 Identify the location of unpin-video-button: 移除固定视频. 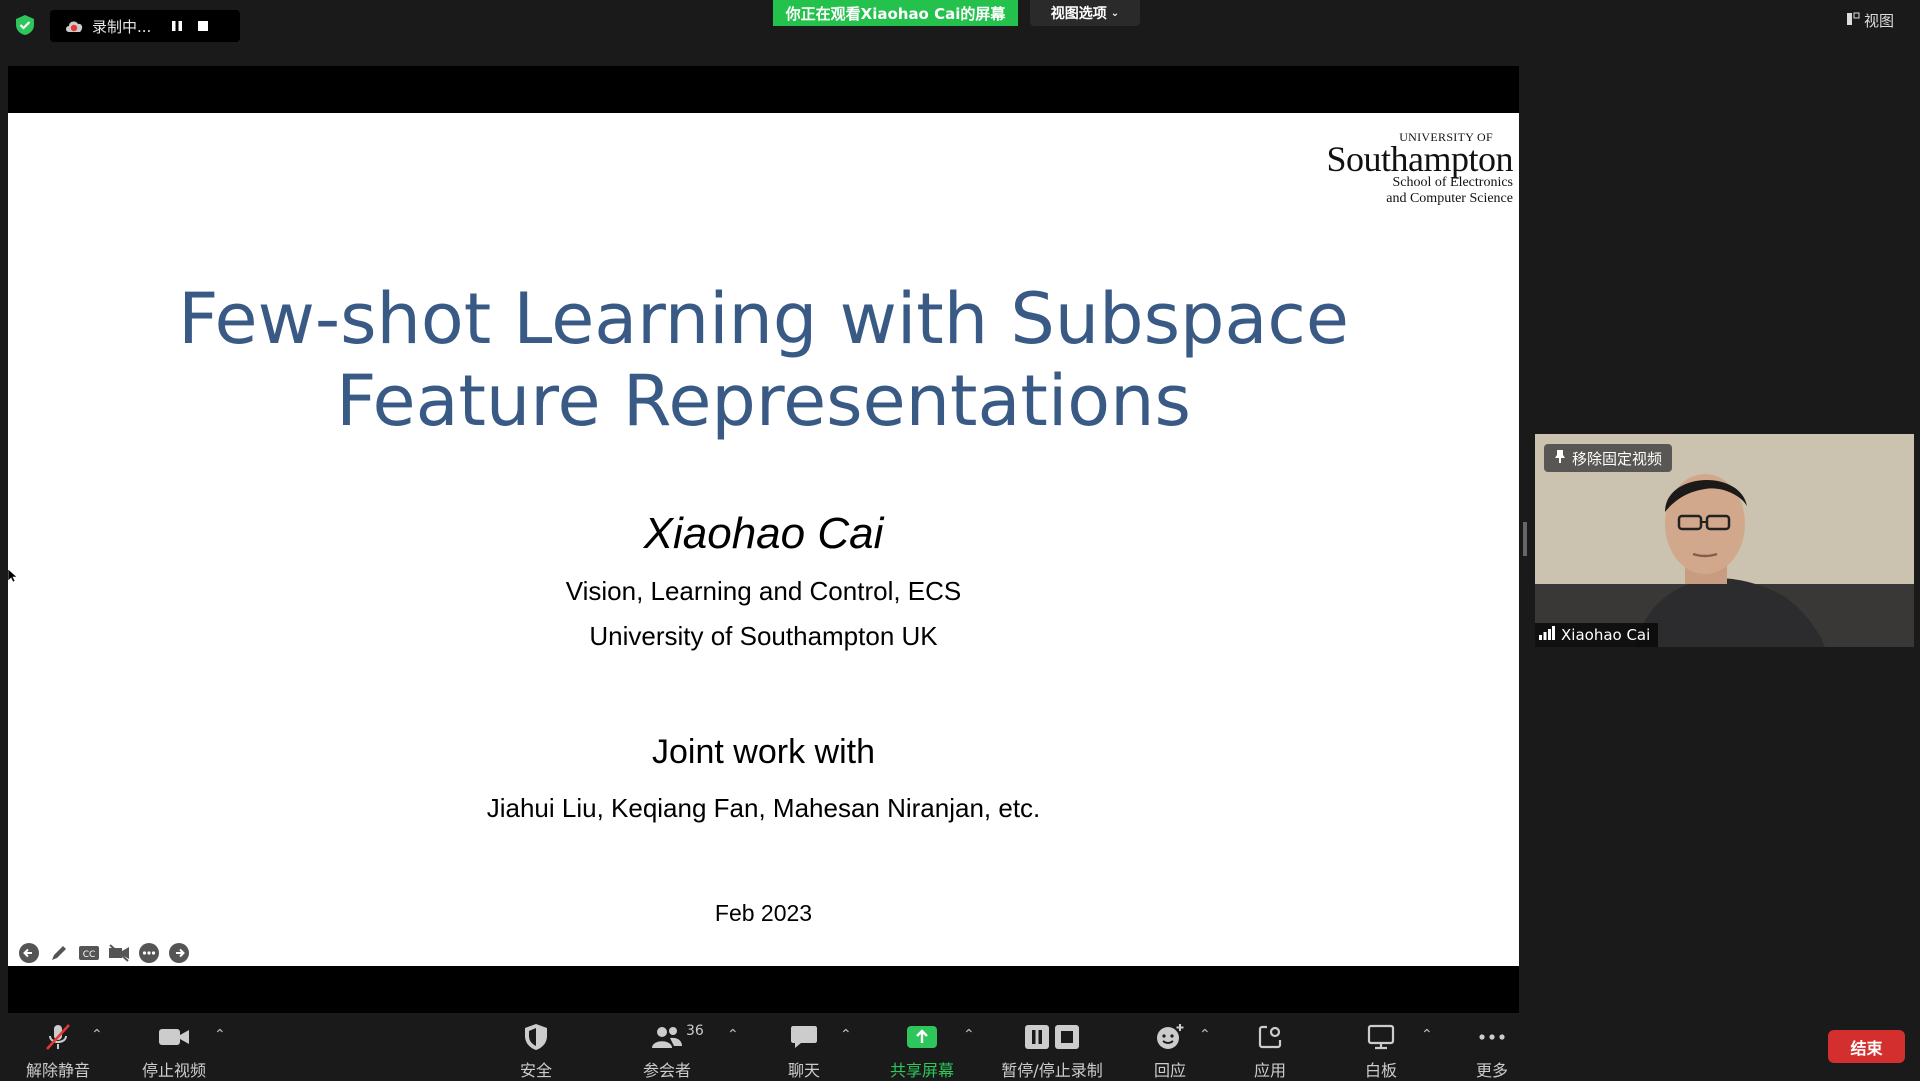
(1608, 458).